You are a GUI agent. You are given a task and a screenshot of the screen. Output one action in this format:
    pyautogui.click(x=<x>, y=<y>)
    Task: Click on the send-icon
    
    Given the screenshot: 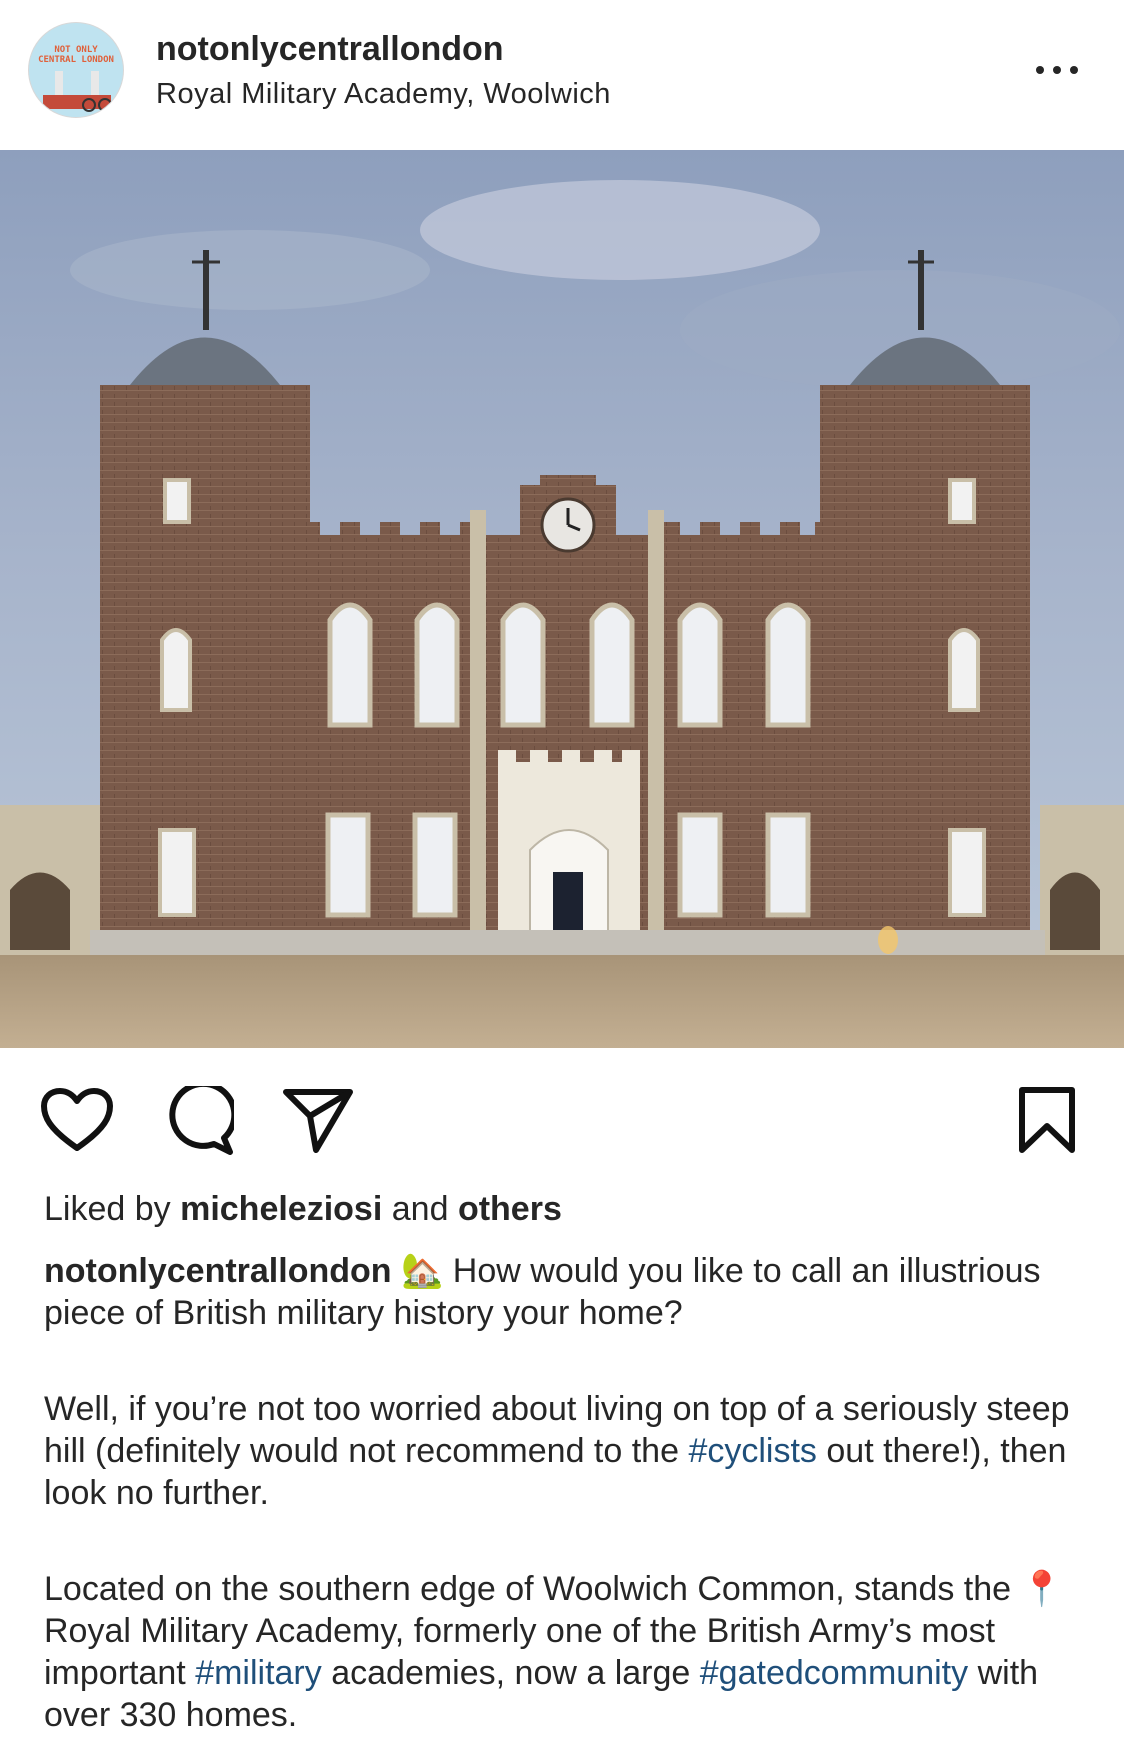 What is the action you would take?
    pyautogui.click(x=318, y=1121)
    